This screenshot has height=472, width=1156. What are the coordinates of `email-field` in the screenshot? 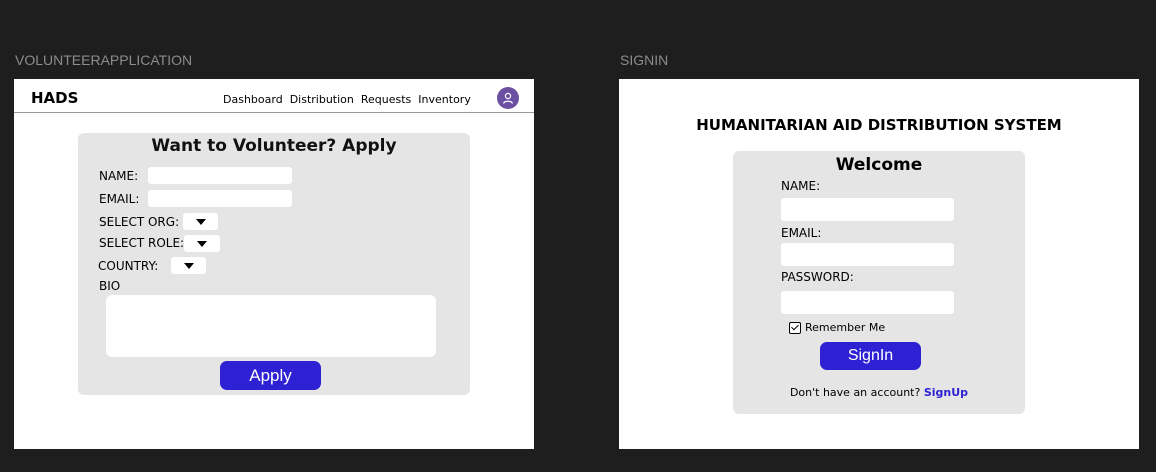 It's located at (220, 198).